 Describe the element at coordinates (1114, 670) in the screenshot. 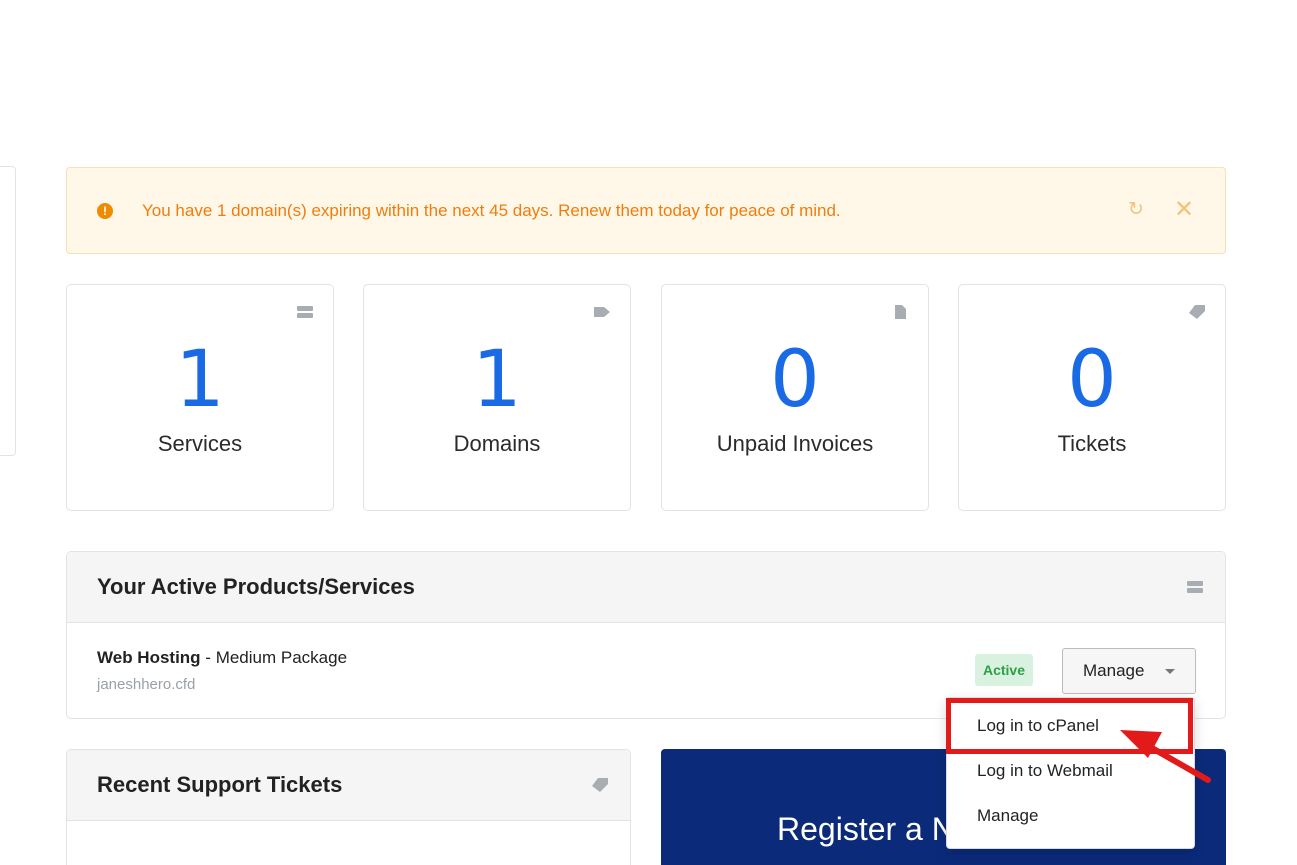

I see `manage-button-label: Manage` at that location.